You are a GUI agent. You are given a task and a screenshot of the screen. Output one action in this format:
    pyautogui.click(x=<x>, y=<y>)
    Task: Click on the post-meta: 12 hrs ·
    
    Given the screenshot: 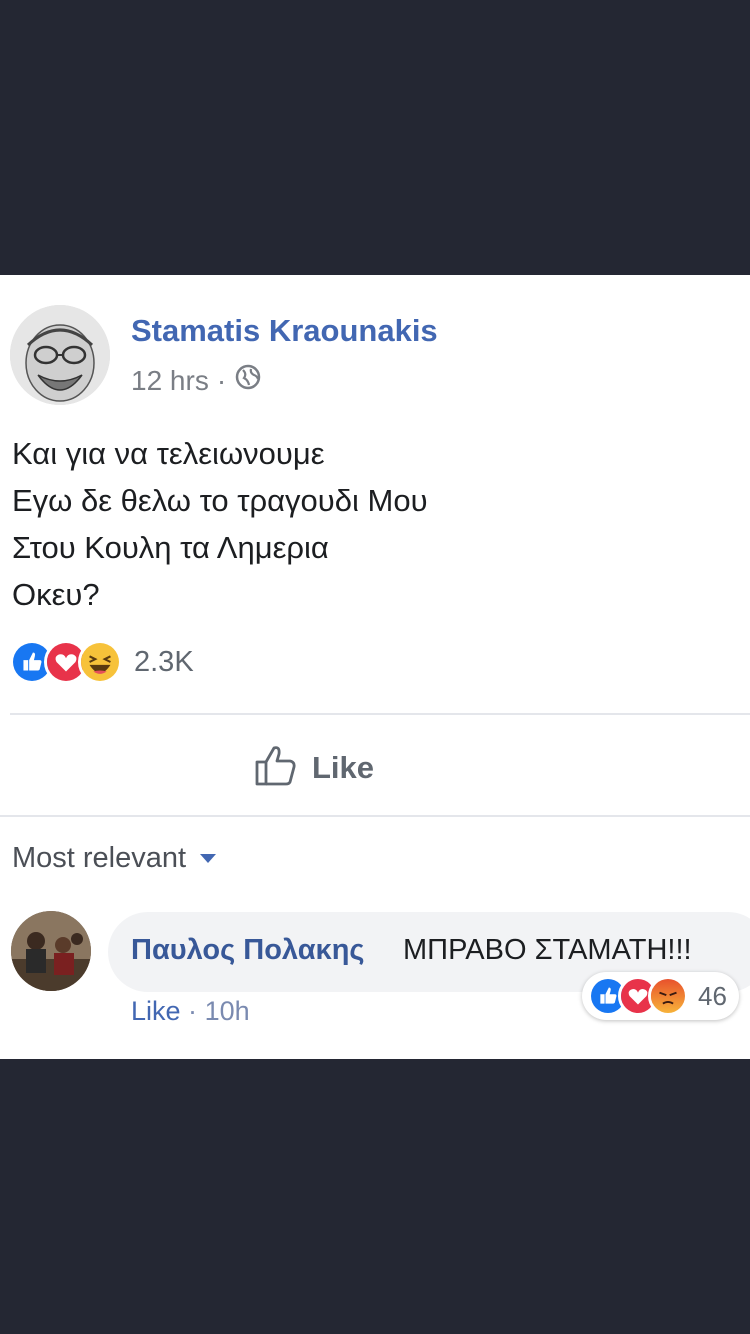 What is the action you would take?
    pyautogui.click(x=196, y=380)
    